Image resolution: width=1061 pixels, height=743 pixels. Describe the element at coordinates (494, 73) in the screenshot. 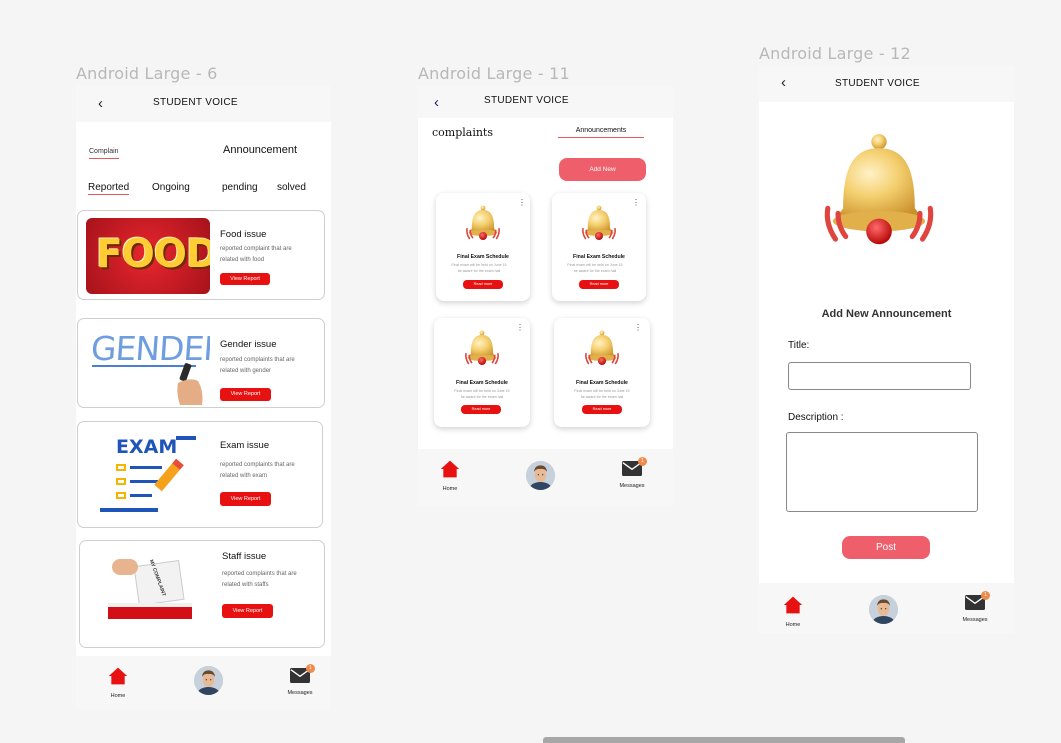

I see `frame-label-11: Android Large - 11` at that location.